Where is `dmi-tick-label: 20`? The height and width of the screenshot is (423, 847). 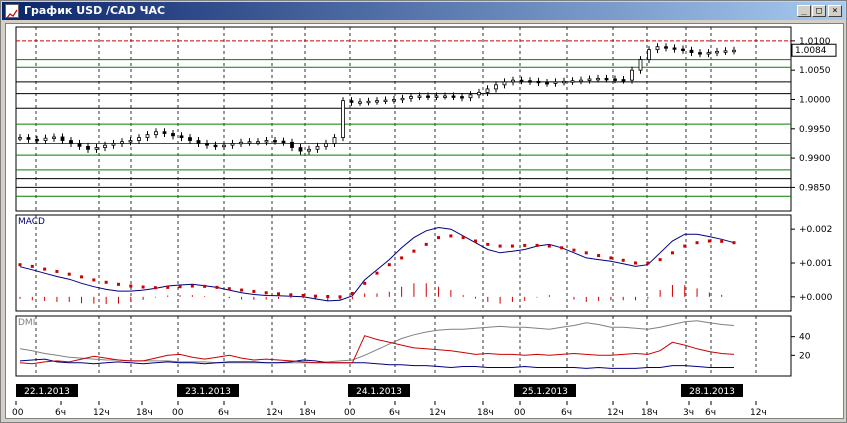
dmi-tick-label: 20 is located at coordinates (805, 356).